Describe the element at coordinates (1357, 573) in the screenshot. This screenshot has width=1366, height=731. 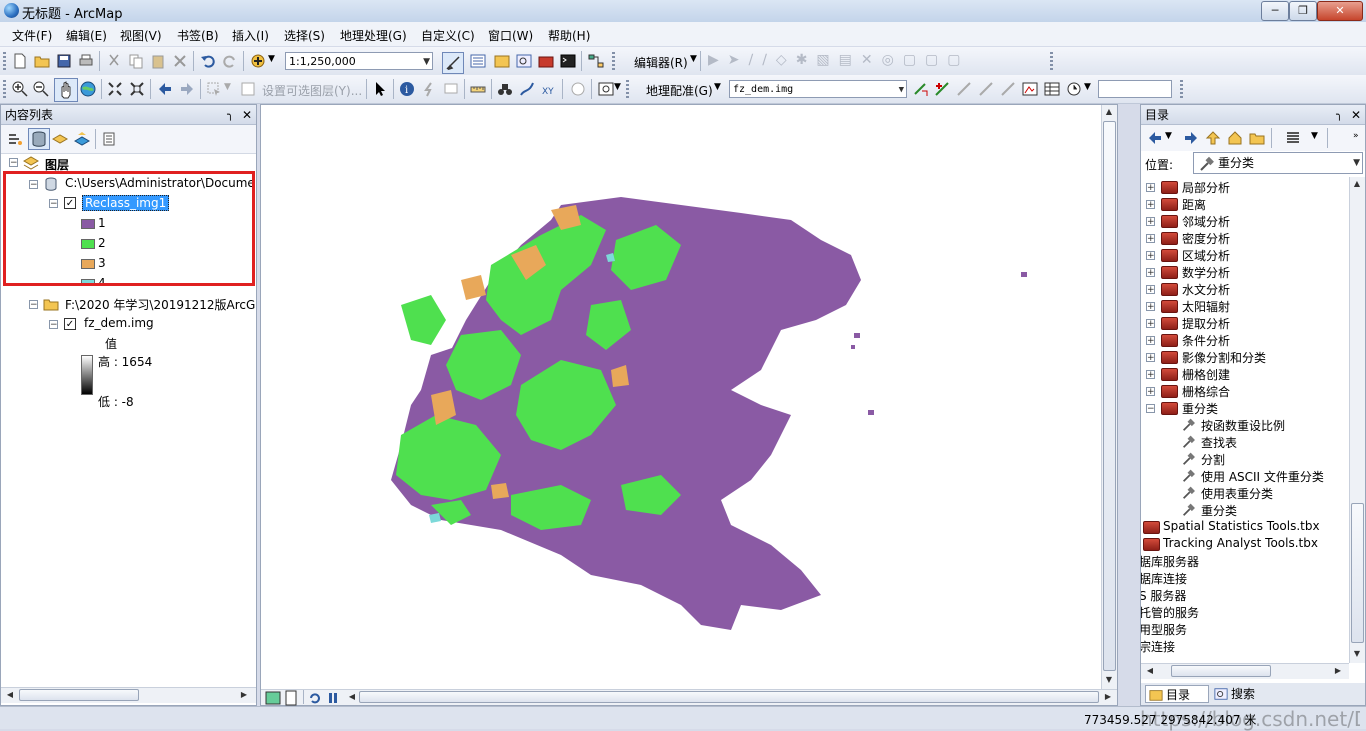
I see `catalog-scroll-thumb` at that location.